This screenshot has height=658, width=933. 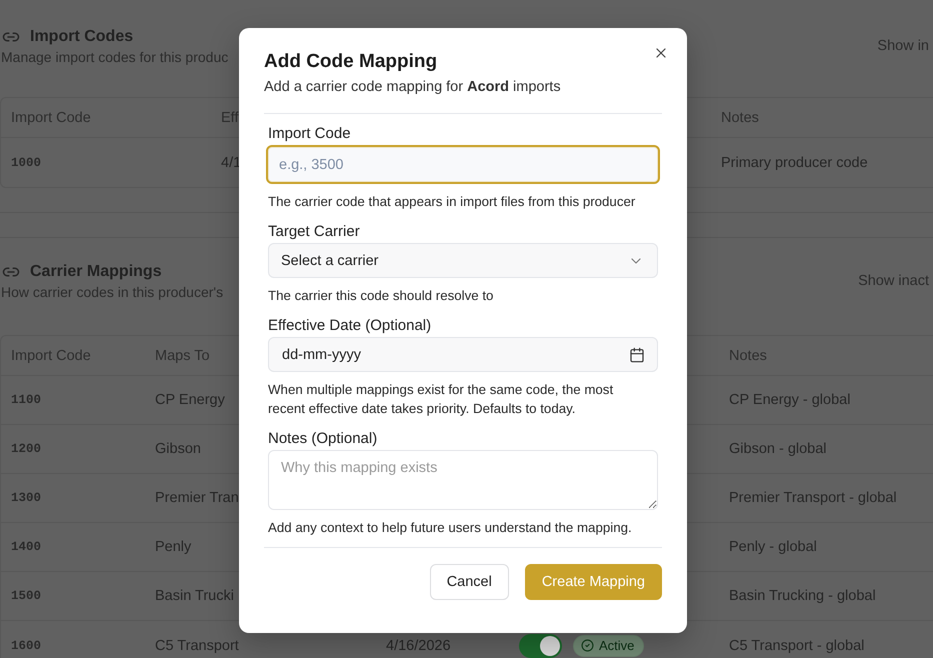 I want to click on table-cell-text: 1500, so click(x=26, y=596).